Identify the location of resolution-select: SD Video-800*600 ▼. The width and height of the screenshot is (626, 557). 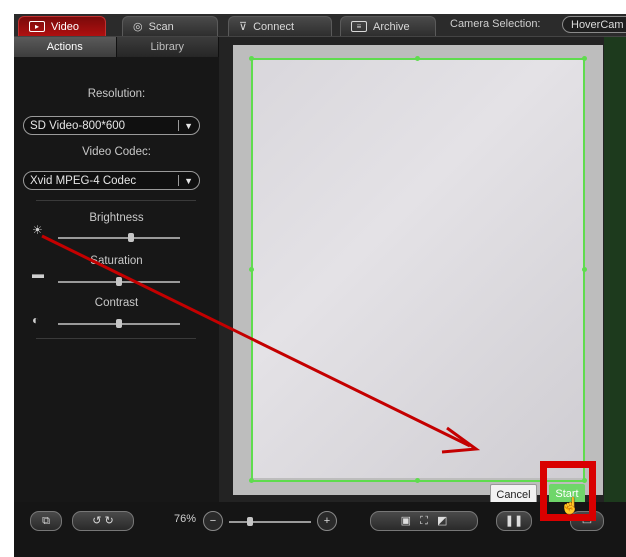
(111, 125).